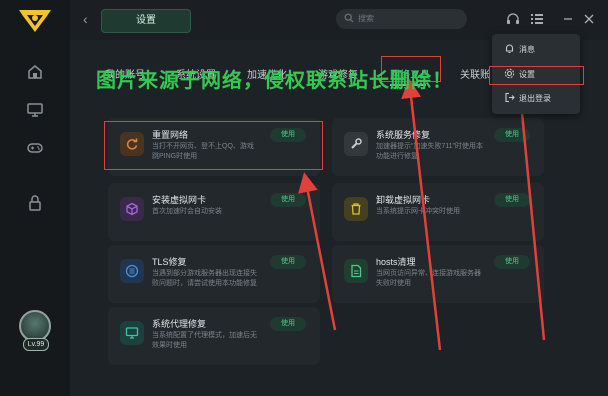  What do you see at coordinates (510, 97) in the screenshot?
I see `logout-icon` at bounding box center [510, 97].